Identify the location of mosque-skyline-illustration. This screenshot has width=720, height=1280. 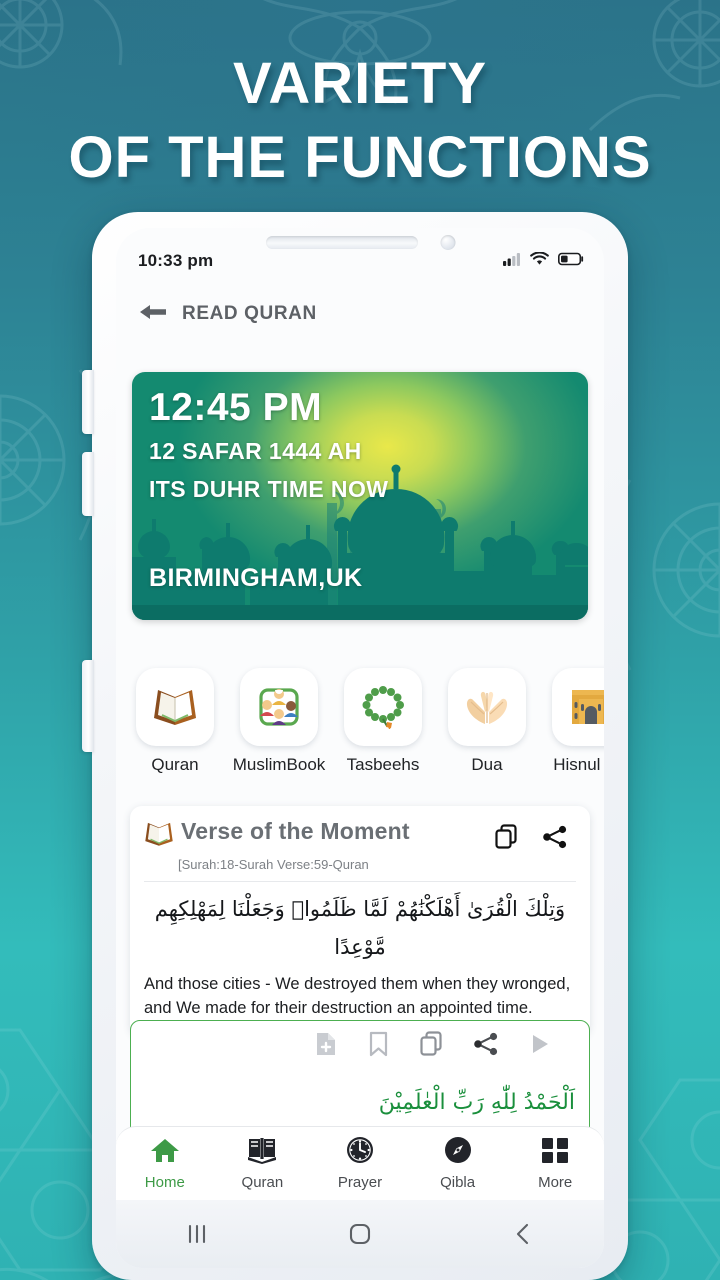
(360, 542).